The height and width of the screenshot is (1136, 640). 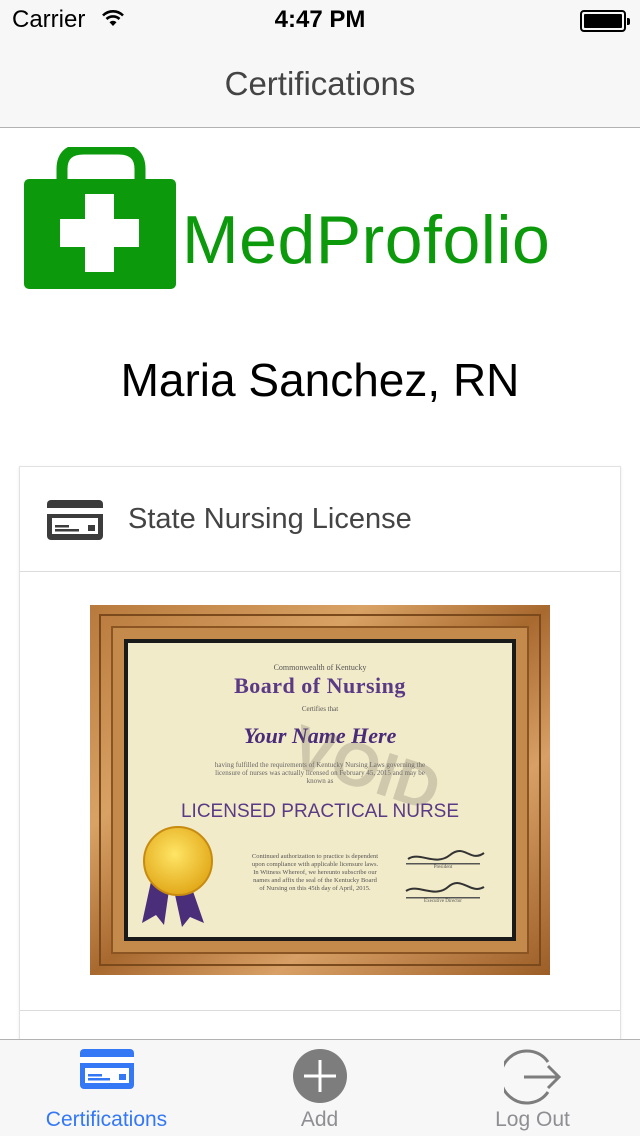 I want to click on battery-icon, so click(x=605, y=21).